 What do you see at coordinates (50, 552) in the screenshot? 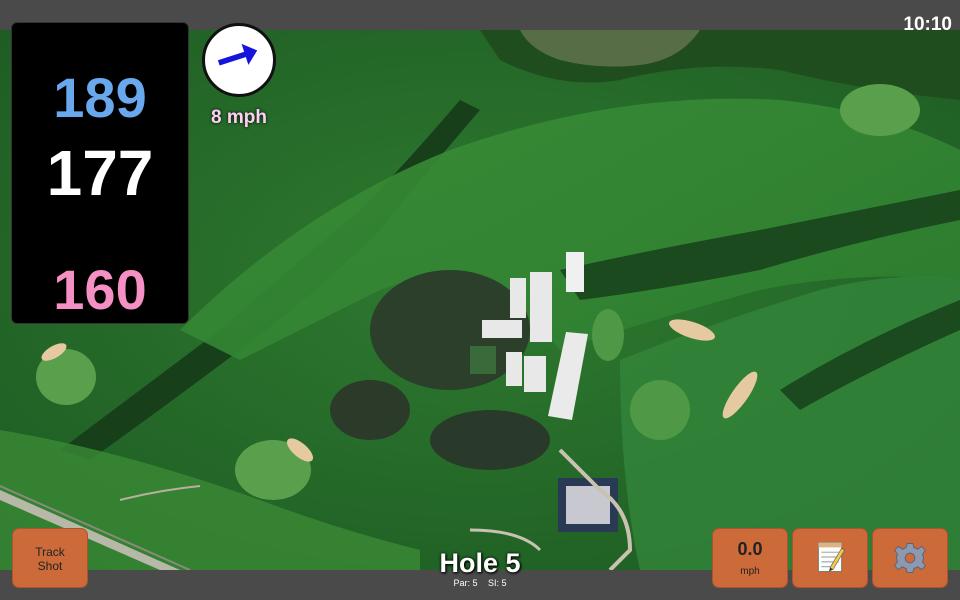
I see `track-shot-label-line1: Track` at bounding box center [50, 552].